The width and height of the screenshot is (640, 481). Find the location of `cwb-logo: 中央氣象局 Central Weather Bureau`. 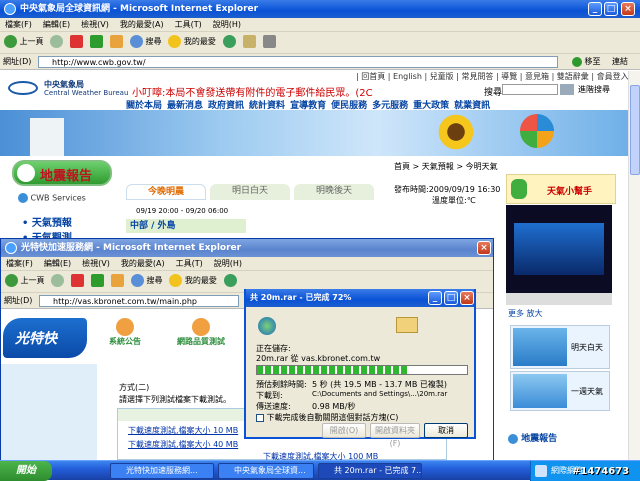

cwb-logo: 中央氣象局 Central Weather Bureau is located at coordinates (68, 89).